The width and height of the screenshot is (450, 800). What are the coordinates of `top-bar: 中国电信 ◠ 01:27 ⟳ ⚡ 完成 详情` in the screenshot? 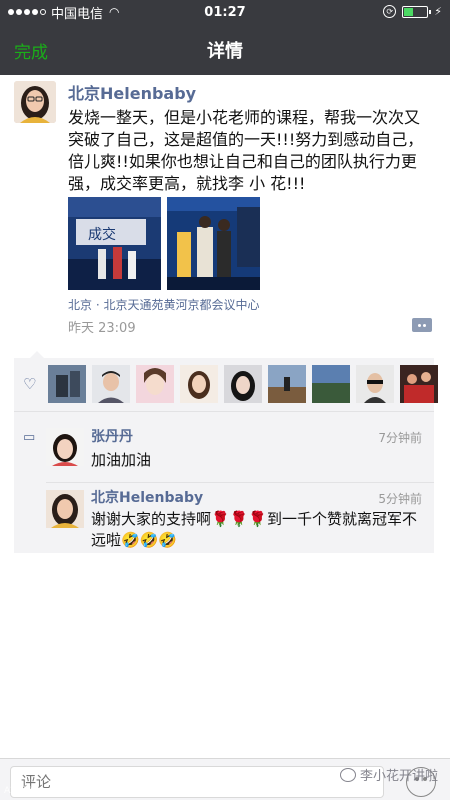 It's located at (225, 37).